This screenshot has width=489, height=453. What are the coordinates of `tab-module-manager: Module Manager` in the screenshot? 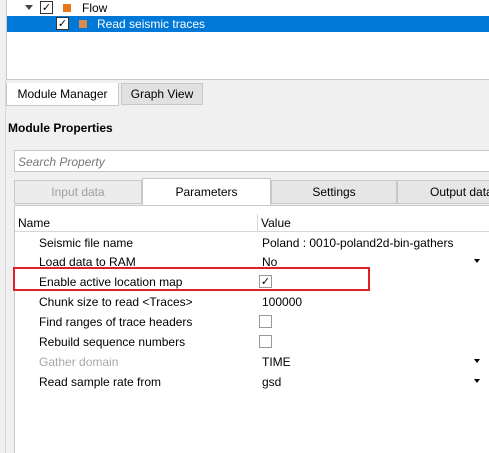 It's located at (62, 94).